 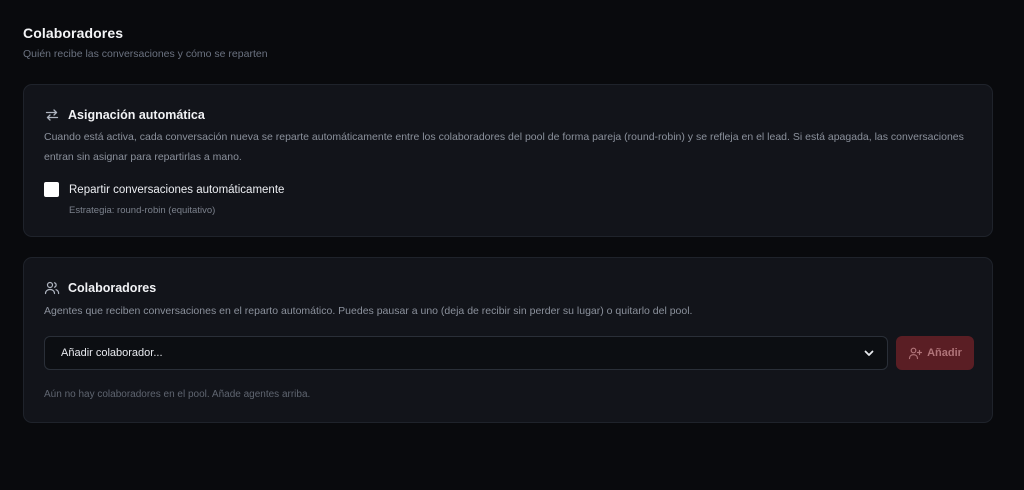 I want to click on add-collaborator-button-label: Añadir, so click(x=944, y=353).